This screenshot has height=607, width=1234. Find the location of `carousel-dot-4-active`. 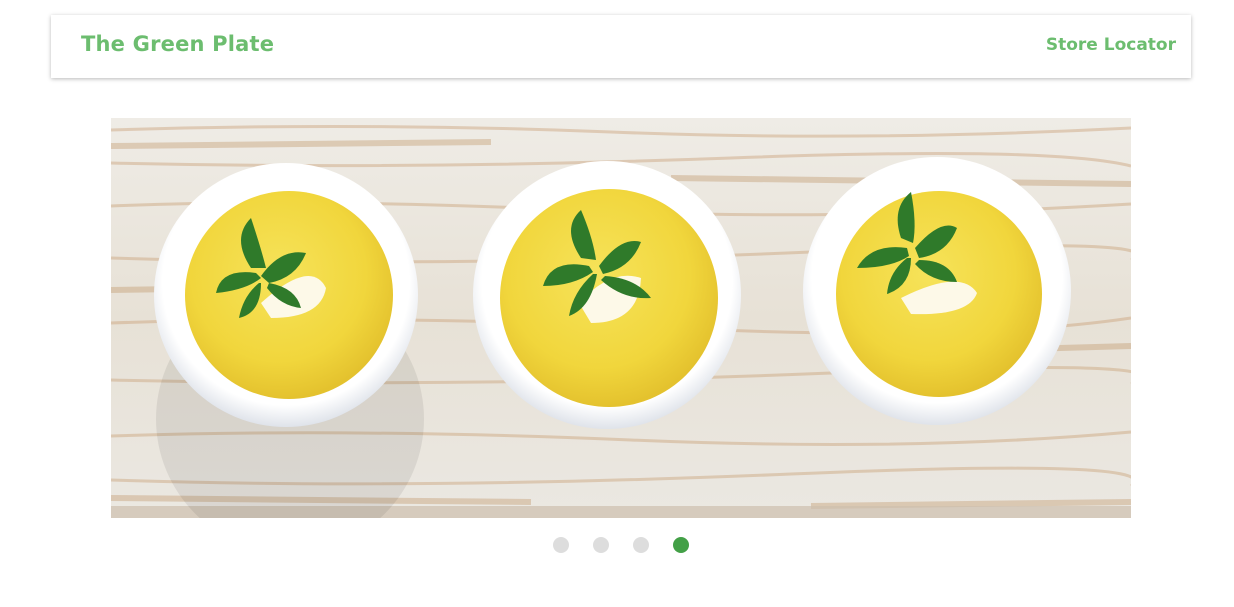

carousel-dot-4-active is located at coordinates (681, 545).